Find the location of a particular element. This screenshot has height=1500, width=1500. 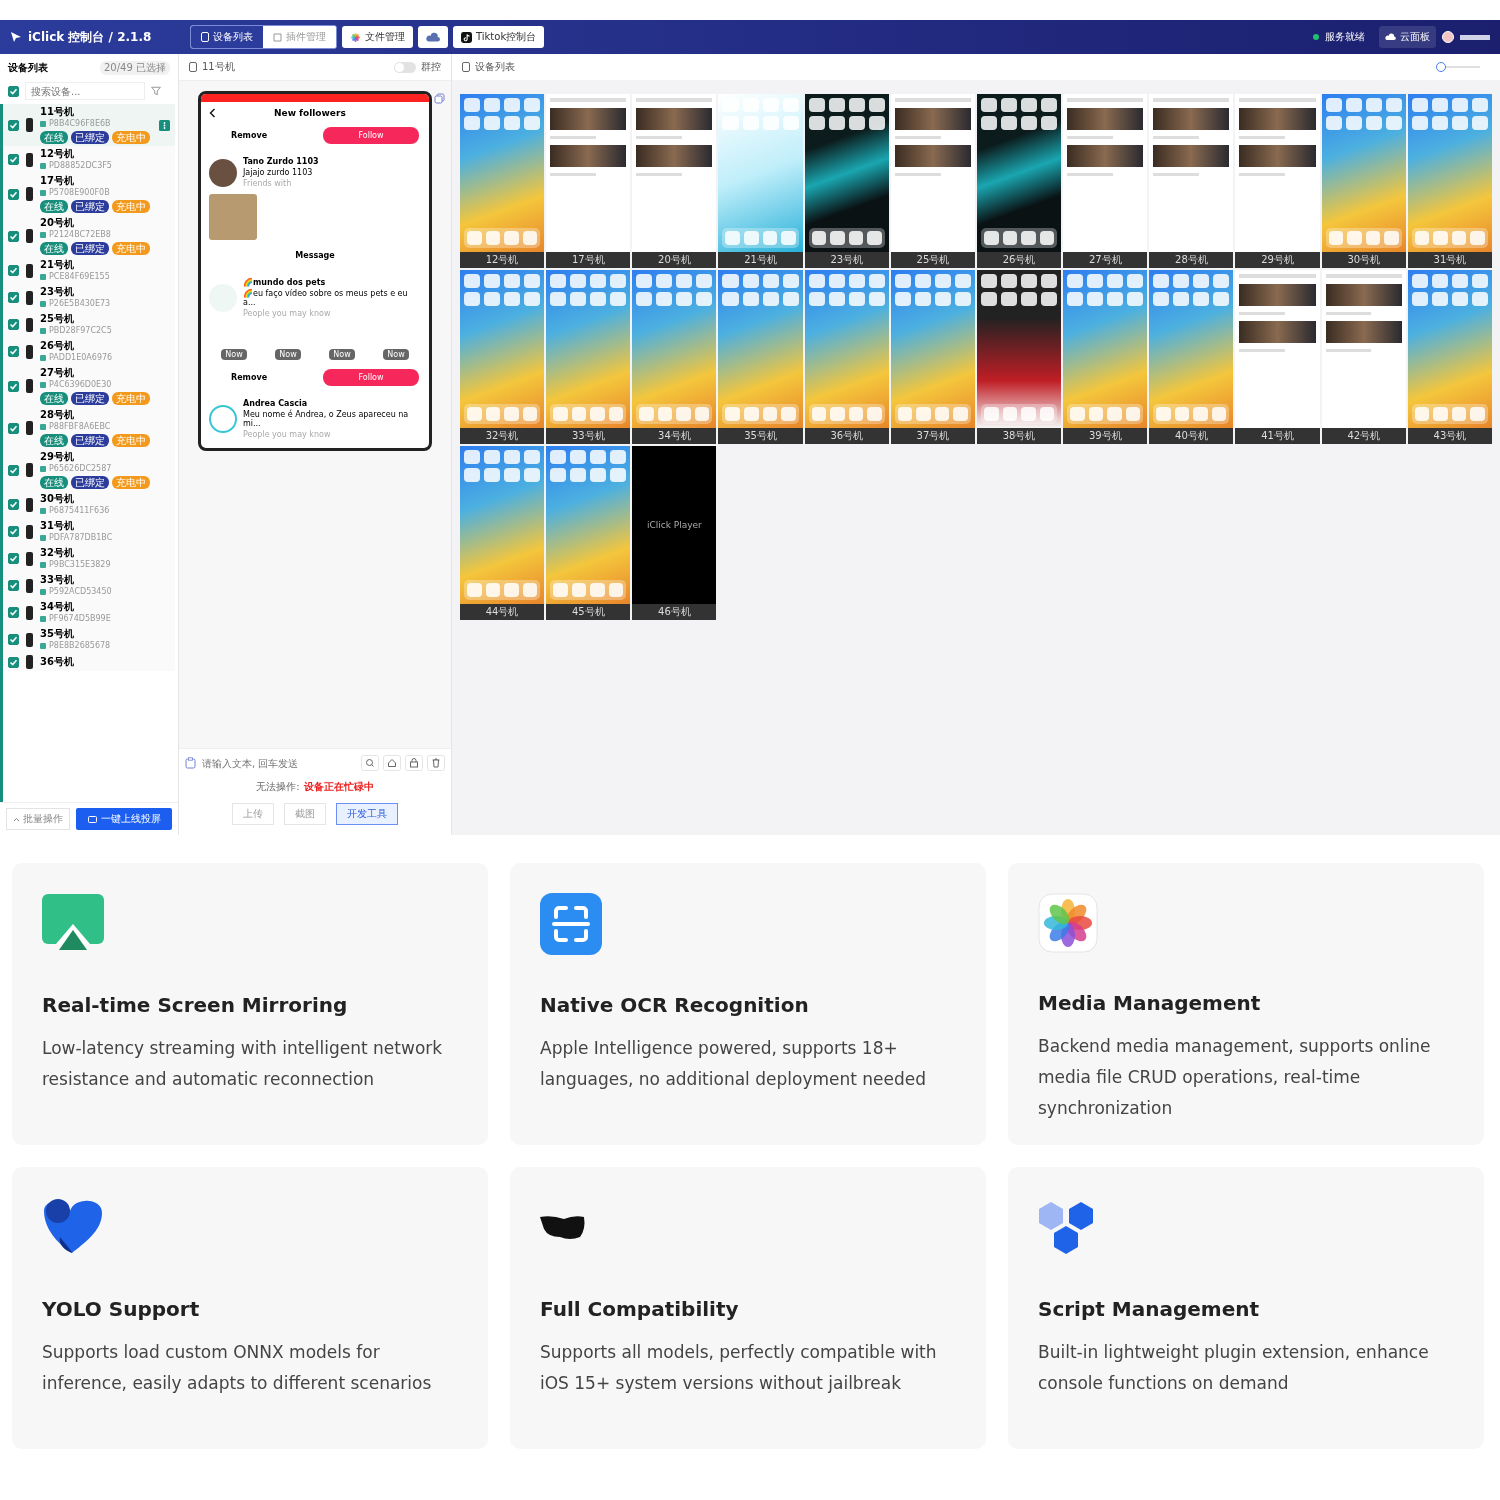

device-item: 31号机 PDFA787DB1BC is located at coordinates (89, 531).